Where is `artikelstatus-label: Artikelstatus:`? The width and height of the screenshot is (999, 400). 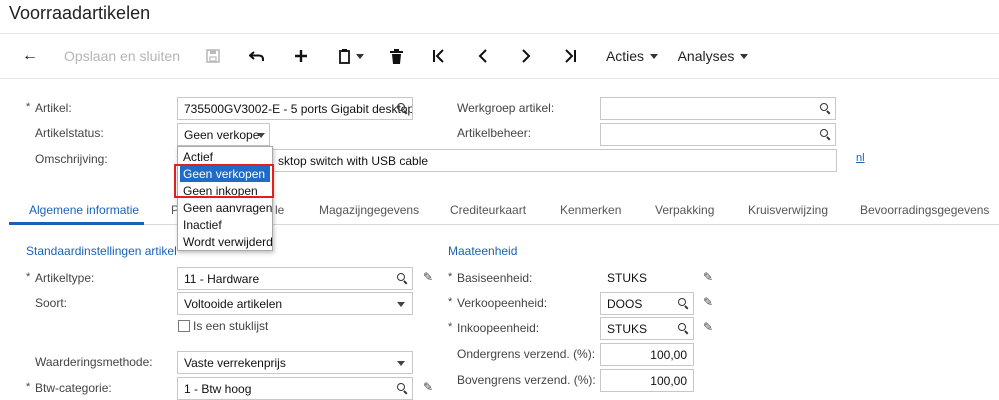
artikelstatus-label: Artikelstatus: is located at coordinates (69, 133).